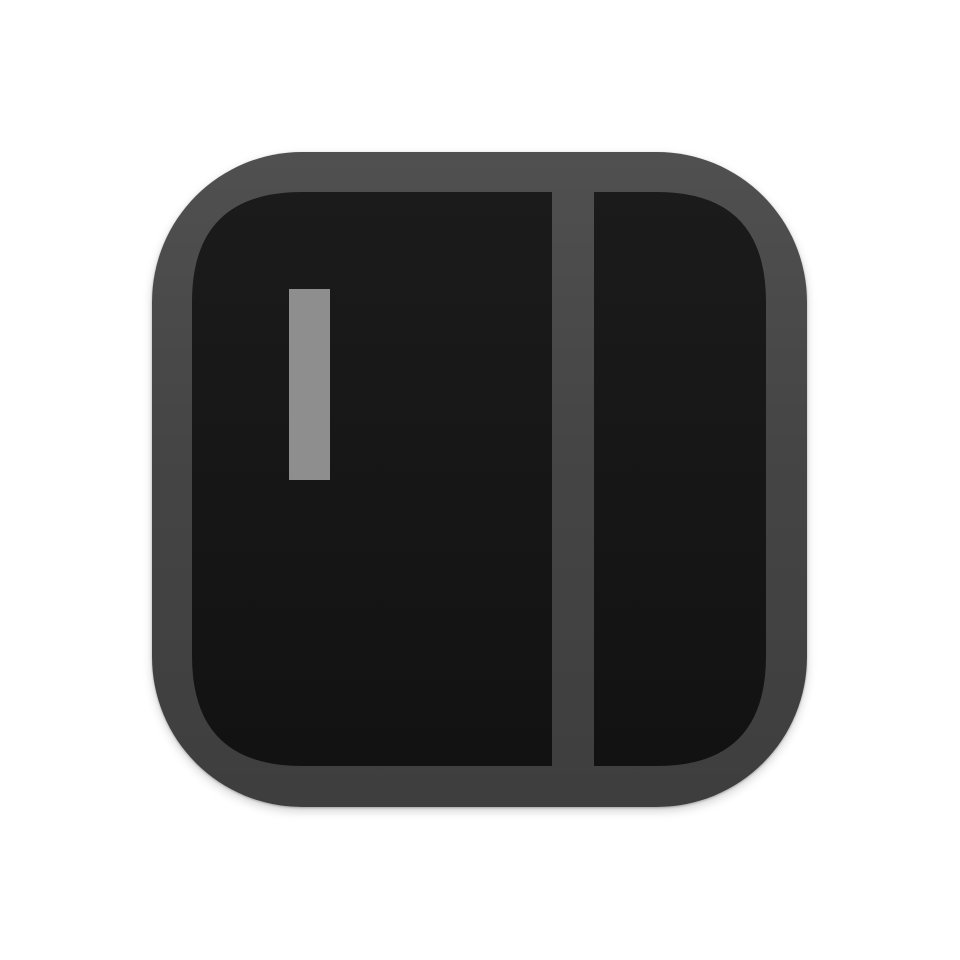  I want to click on cursor-bar, so click(309, 384).